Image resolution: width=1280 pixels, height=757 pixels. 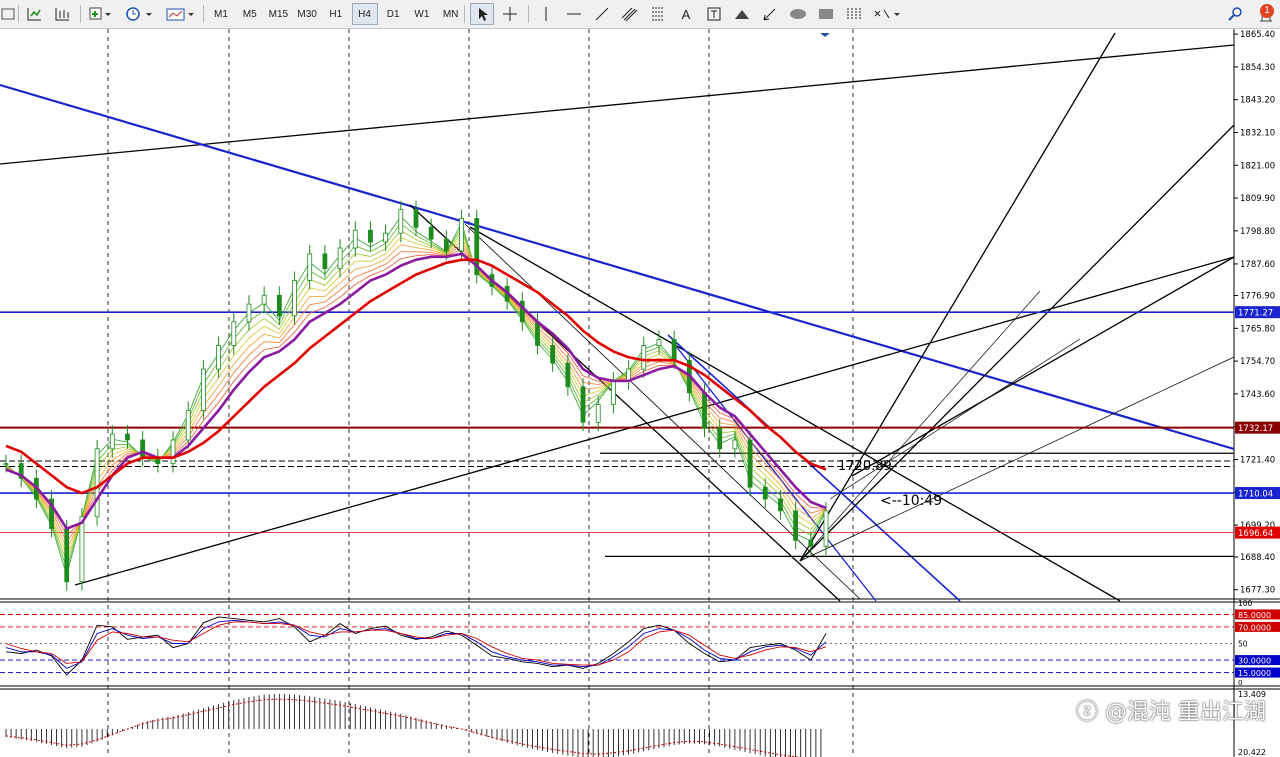 What do you see at coordinates (1245, 603) in the screenshot?
I see `stoch-level-label: 100` at bounding box center [1245, 603].